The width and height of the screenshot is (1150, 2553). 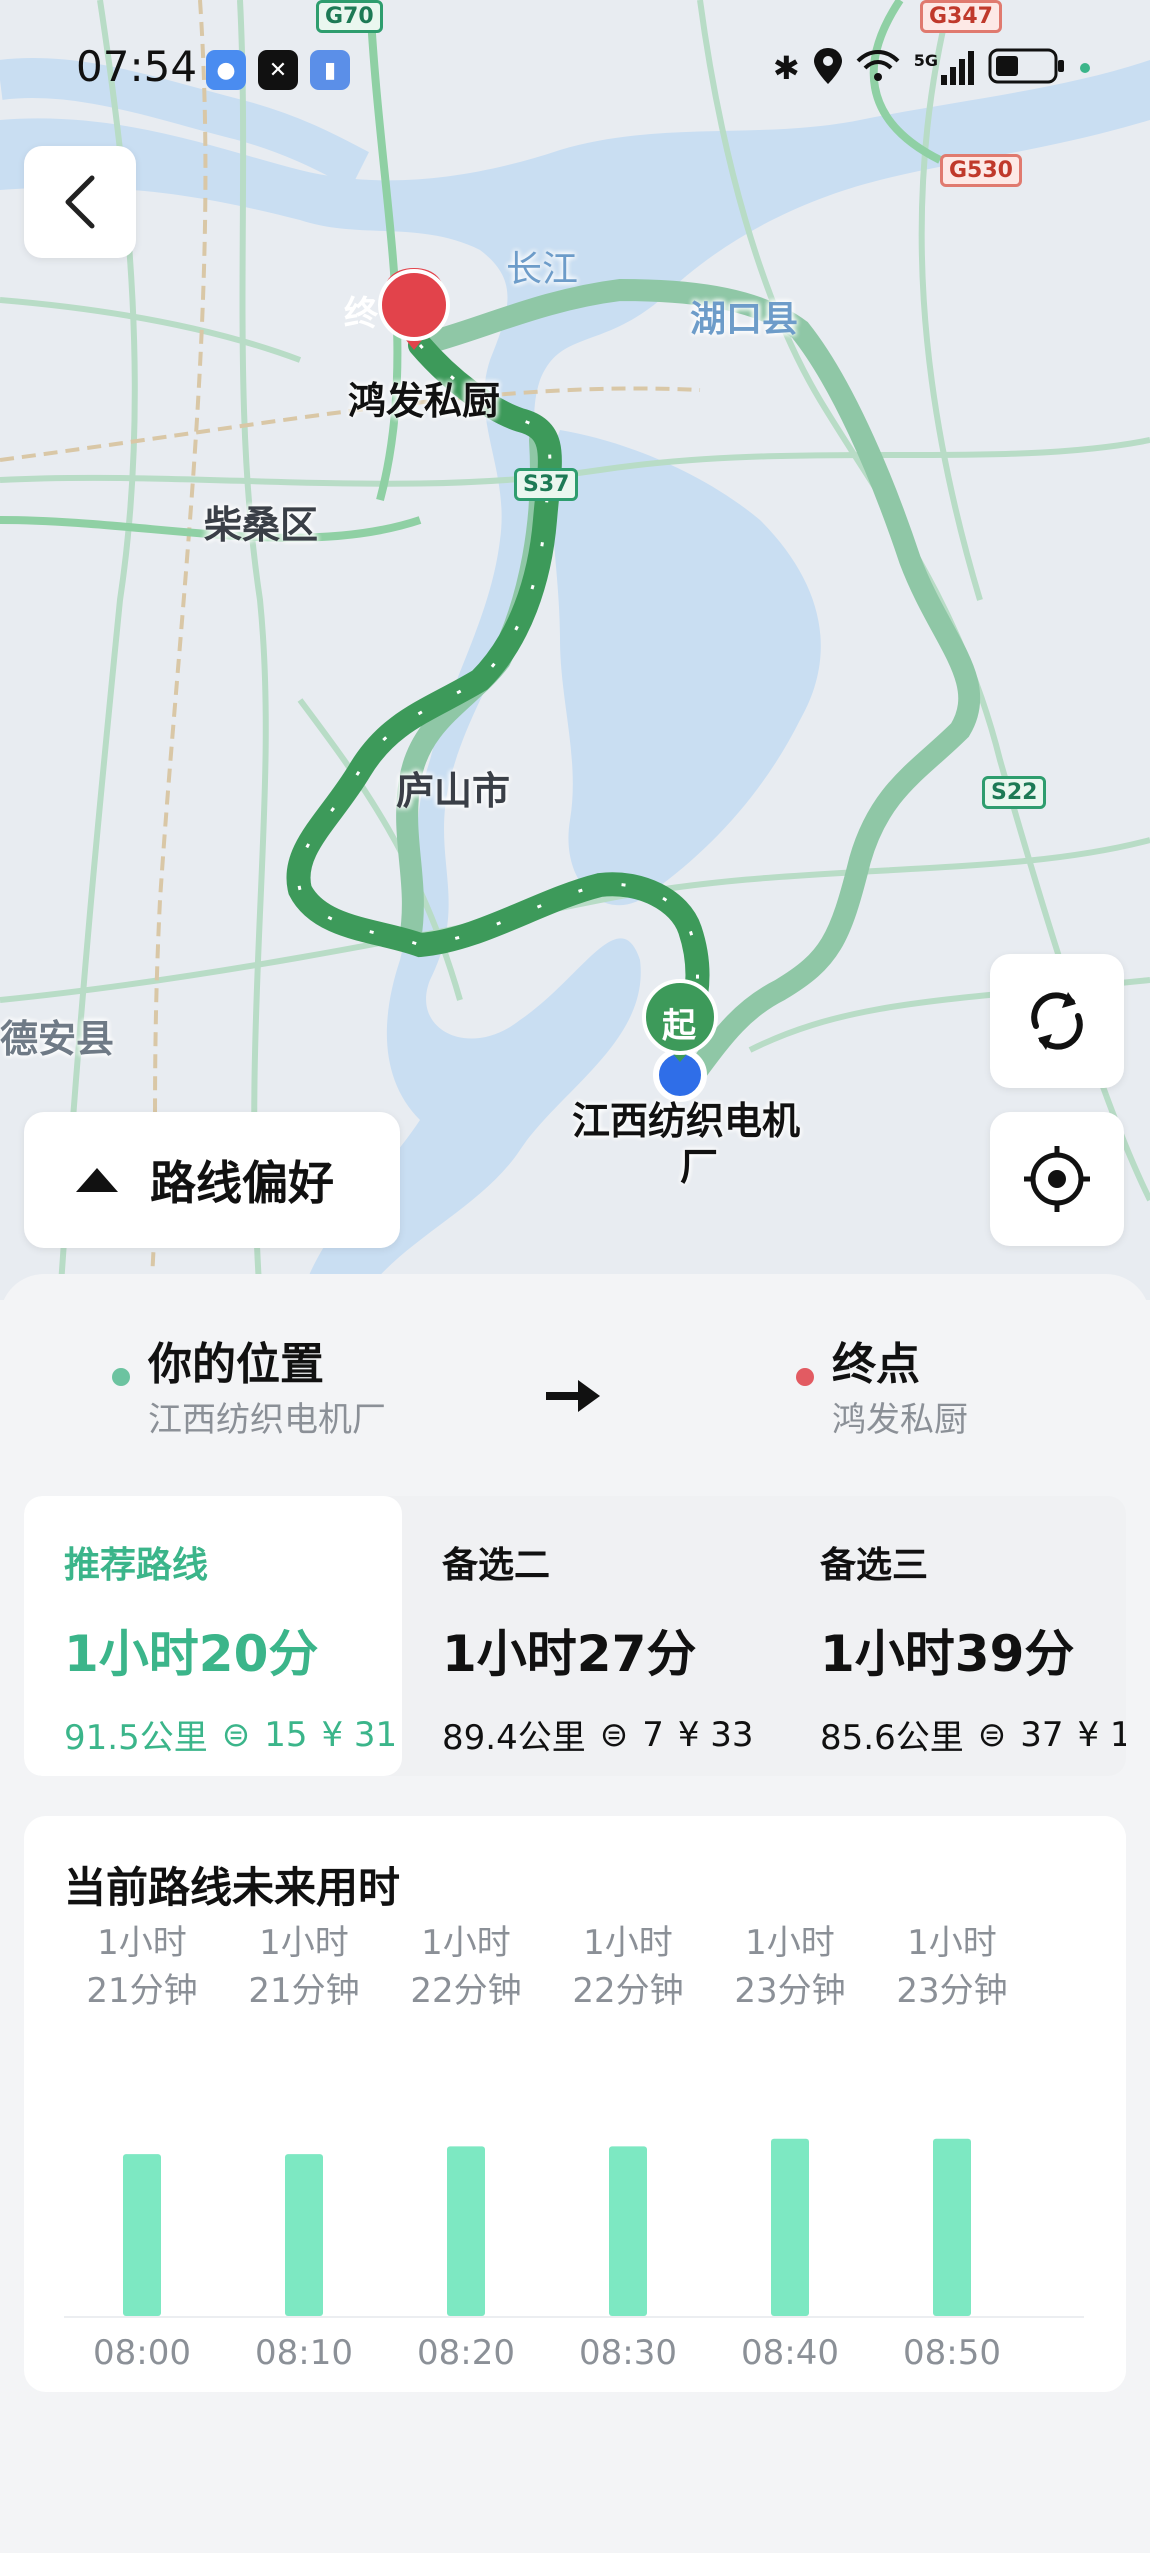 What do you see at coordinates (121, 1377) in the screenshot?
I see `origin-dot` at bounding box center [121, 1377].